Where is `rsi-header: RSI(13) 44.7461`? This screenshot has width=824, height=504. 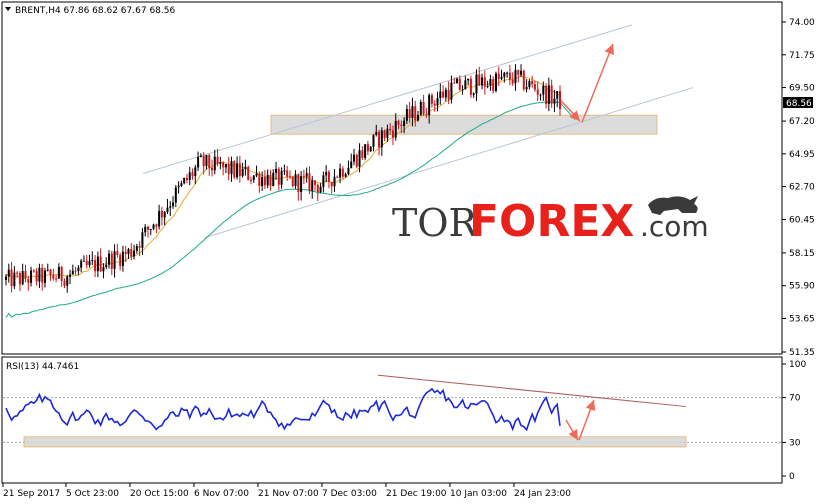 rsi-header: RSI(13) 44.7461 is located at coordinates (42, 367).